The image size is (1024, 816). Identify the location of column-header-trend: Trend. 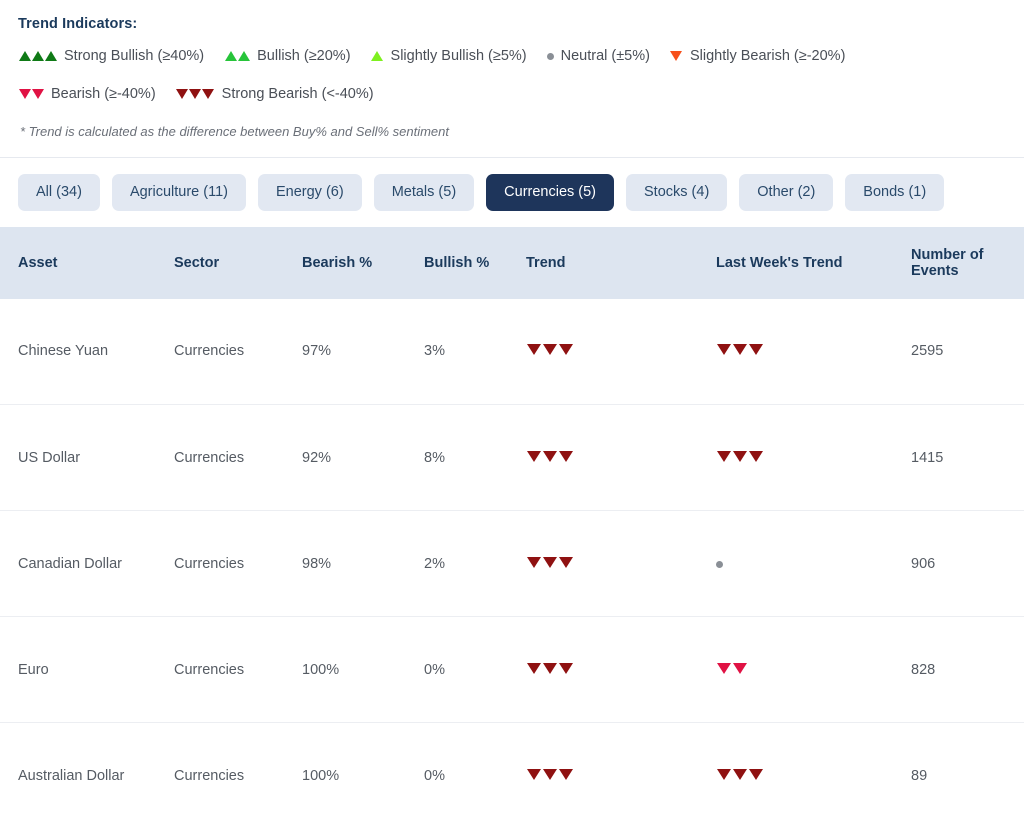
(621, 262).